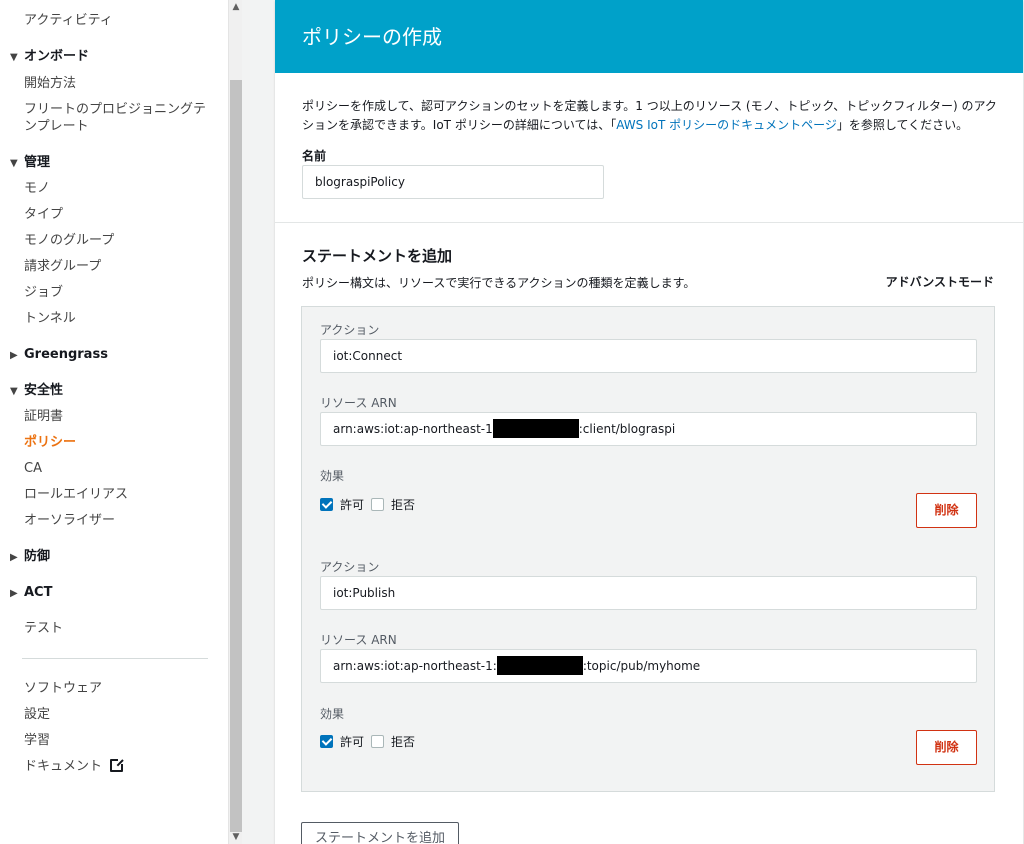 The image size is (1024, 844). What do you see at coordinates (57, 56) in the screenshot?
I see `sidebar-section-label: オンボード` at bounding box center [57, 56].